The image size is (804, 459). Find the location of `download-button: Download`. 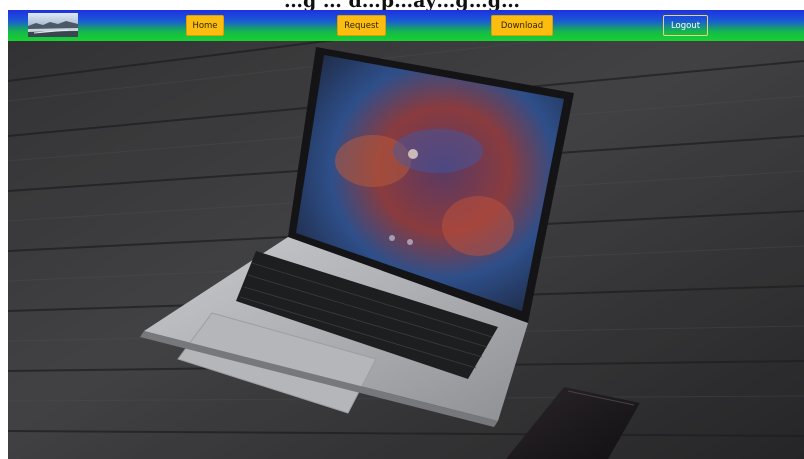

download-button: Download is located at coordinates (522, 25).